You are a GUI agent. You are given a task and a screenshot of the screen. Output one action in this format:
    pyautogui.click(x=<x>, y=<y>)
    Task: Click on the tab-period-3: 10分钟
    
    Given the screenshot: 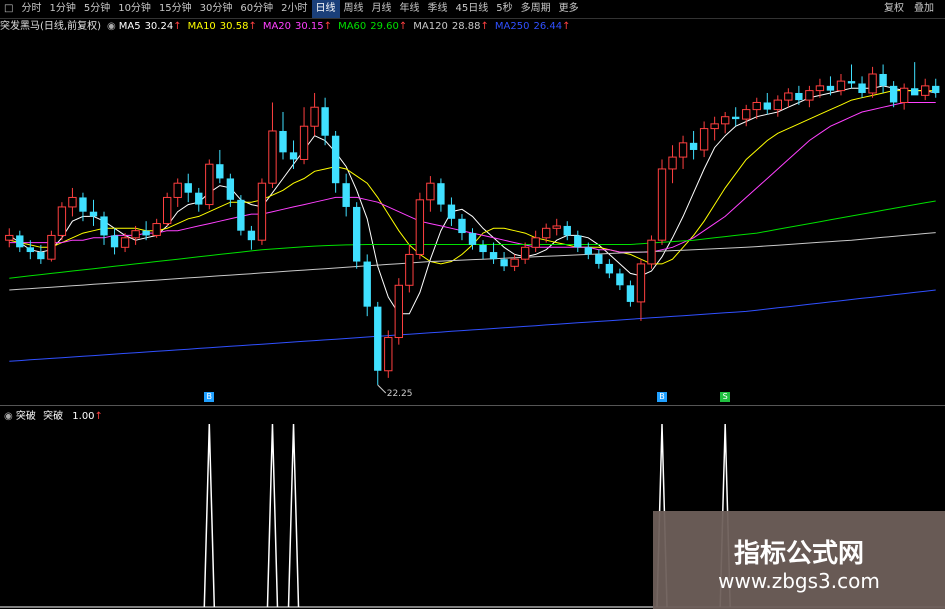 What is the action you would take?
    pyautogui.click(x=134, y=9)
    